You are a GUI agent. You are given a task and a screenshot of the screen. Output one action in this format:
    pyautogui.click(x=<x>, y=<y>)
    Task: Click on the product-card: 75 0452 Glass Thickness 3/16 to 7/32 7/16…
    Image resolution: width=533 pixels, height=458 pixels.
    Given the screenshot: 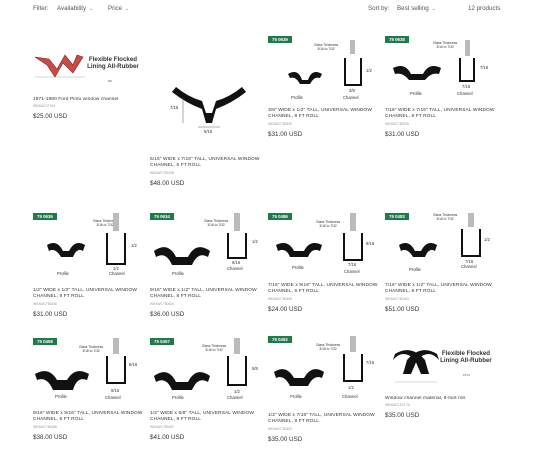 What is the action you would take?
    pyautogui.click(x=324, y=389)
    